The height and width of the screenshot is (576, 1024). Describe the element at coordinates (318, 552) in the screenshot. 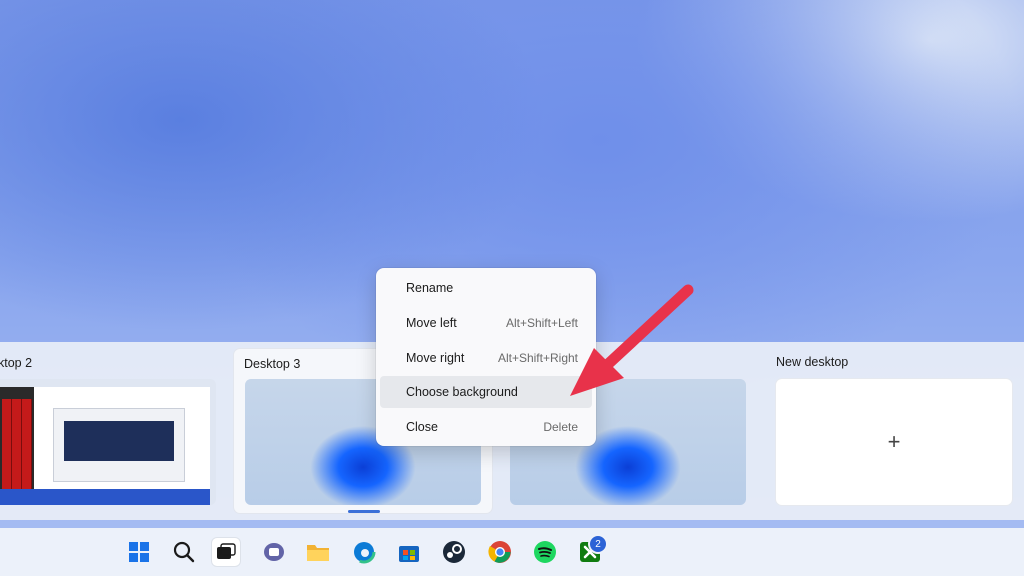

I see `file-explorer-icon` at that location.